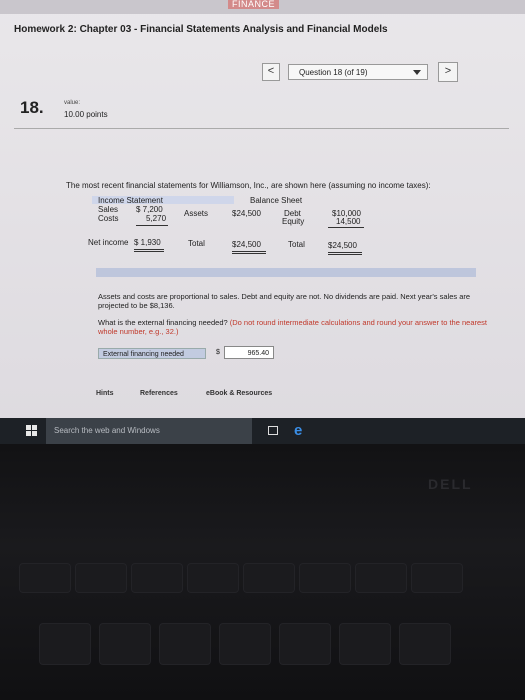  I want to click on windows-start-icon, so click(32, 431).